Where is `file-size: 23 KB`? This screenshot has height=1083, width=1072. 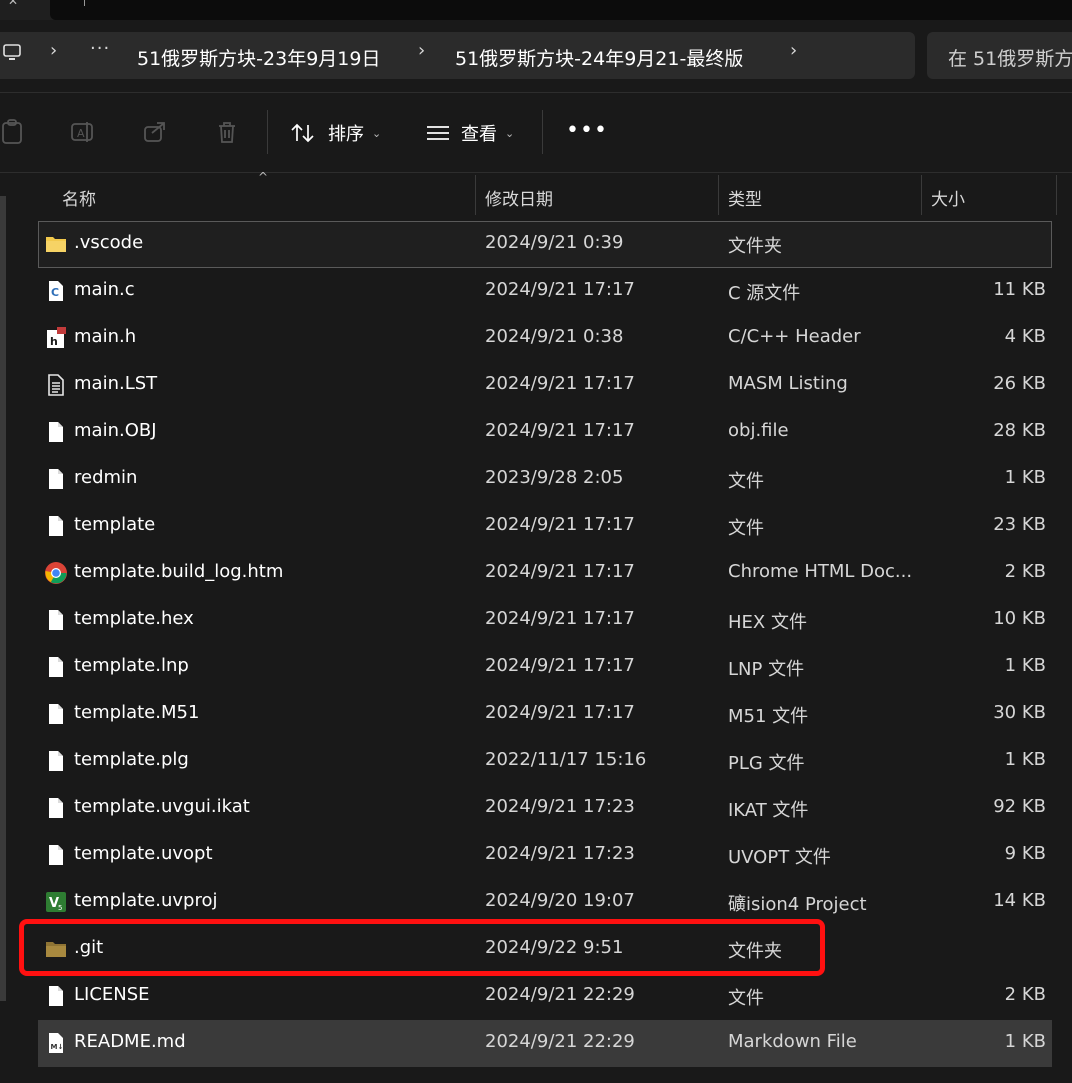
file-size: 23 KB is located at coordinates (1019, 524).